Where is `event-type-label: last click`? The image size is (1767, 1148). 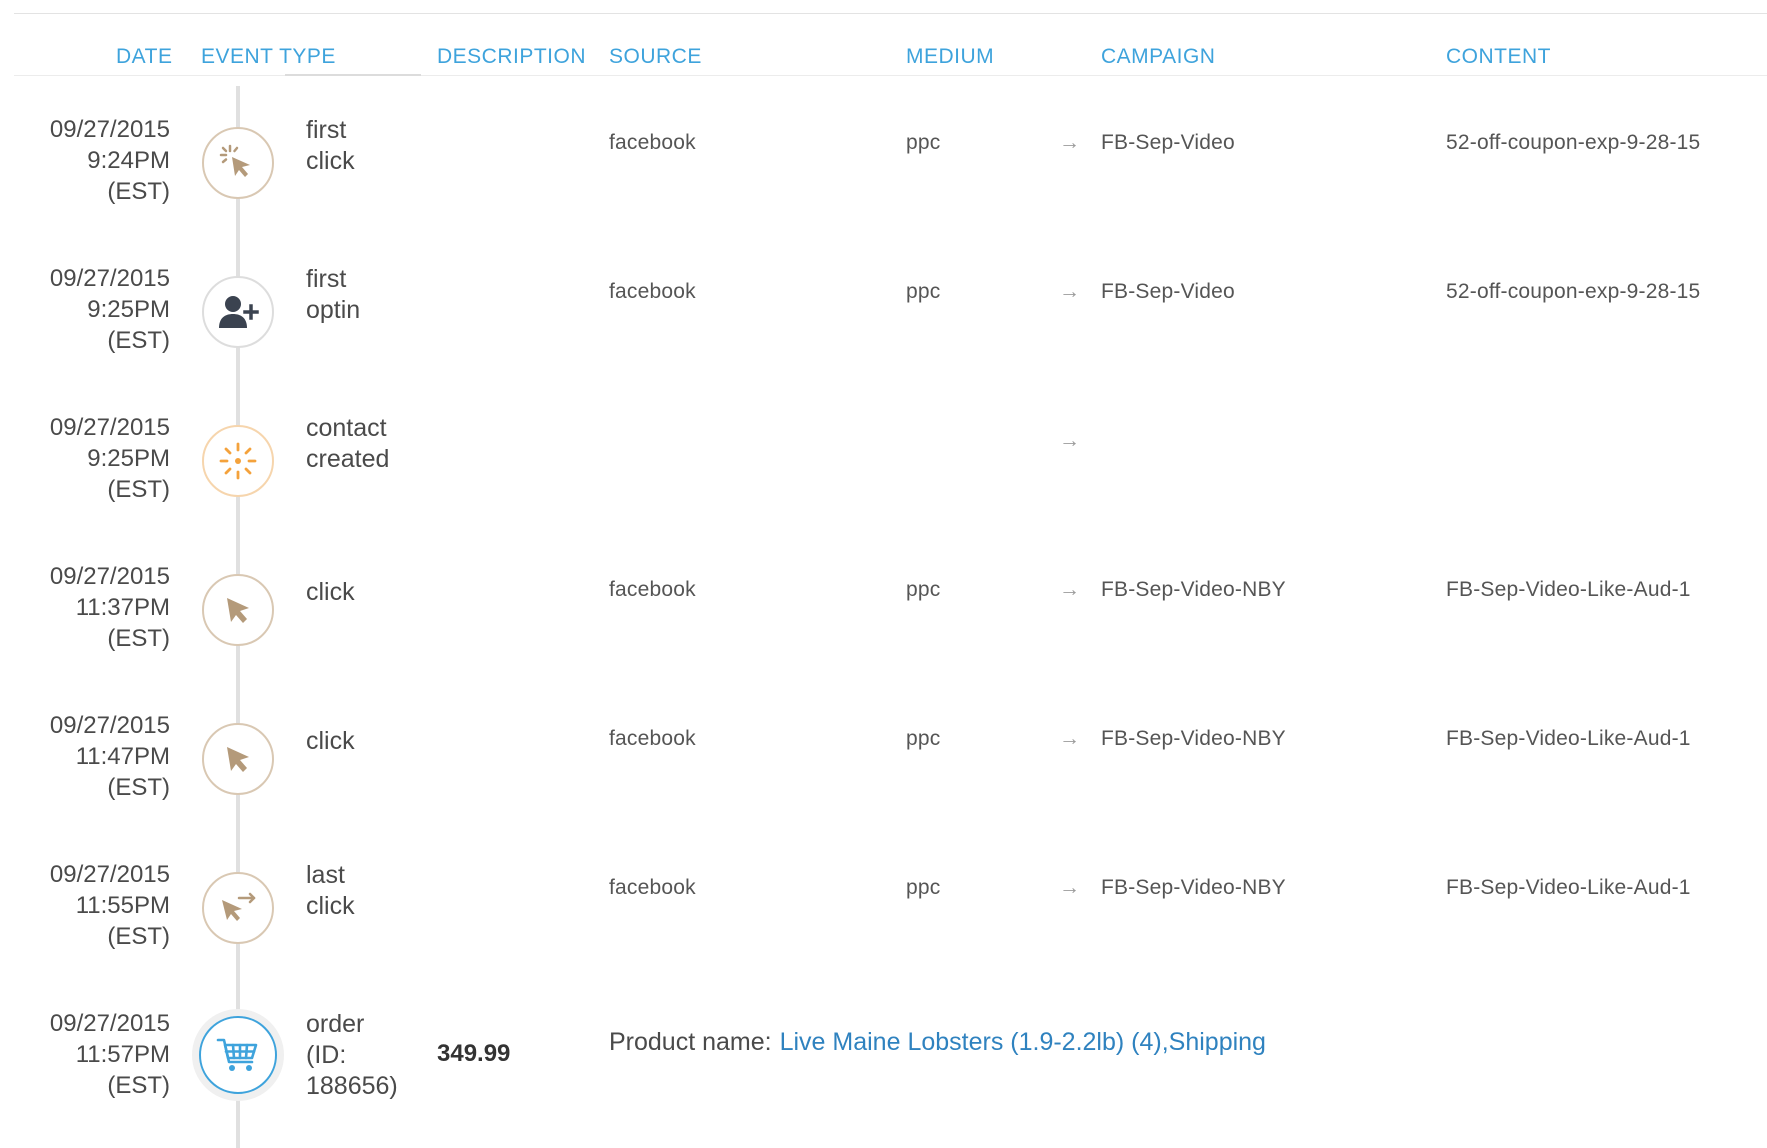
event-type-label: last click is located at coordinates (330, 890).